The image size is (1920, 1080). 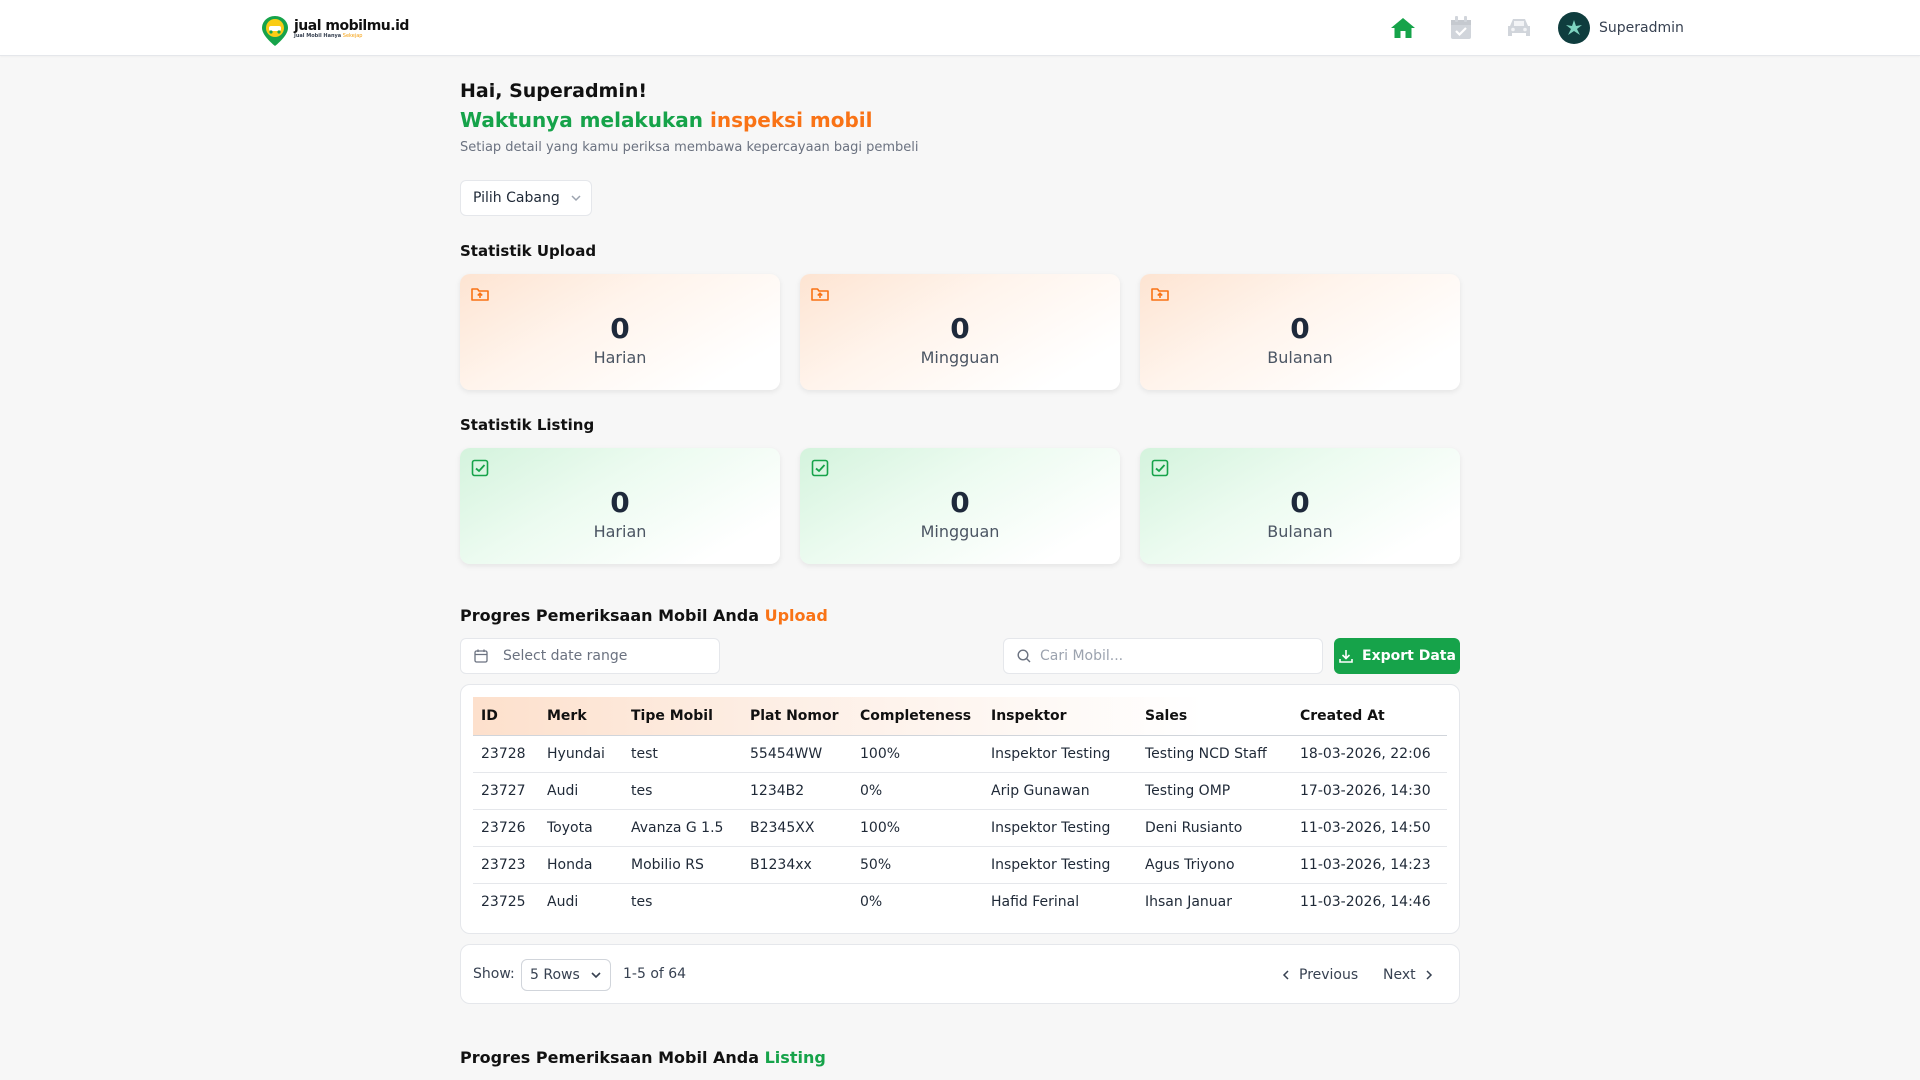 I want to click on folder-upload-icon, so click(x=1160, y=294).